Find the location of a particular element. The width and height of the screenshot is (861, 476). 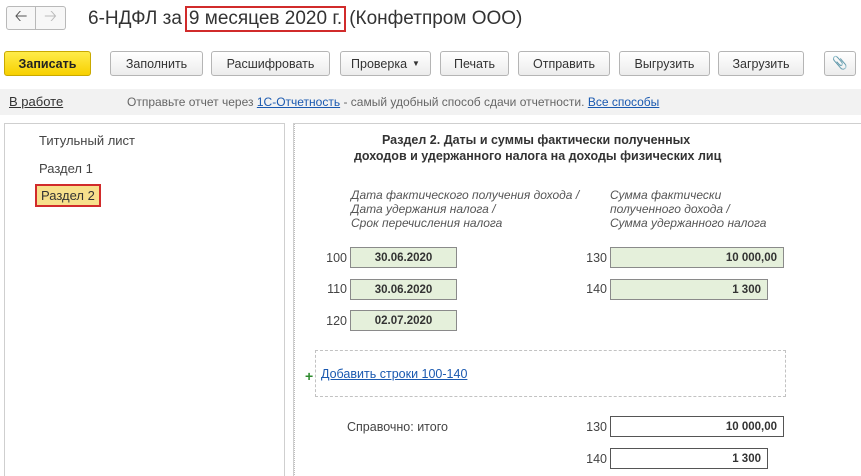

forward-button: 🡢 is located at coordinates (51, 18).